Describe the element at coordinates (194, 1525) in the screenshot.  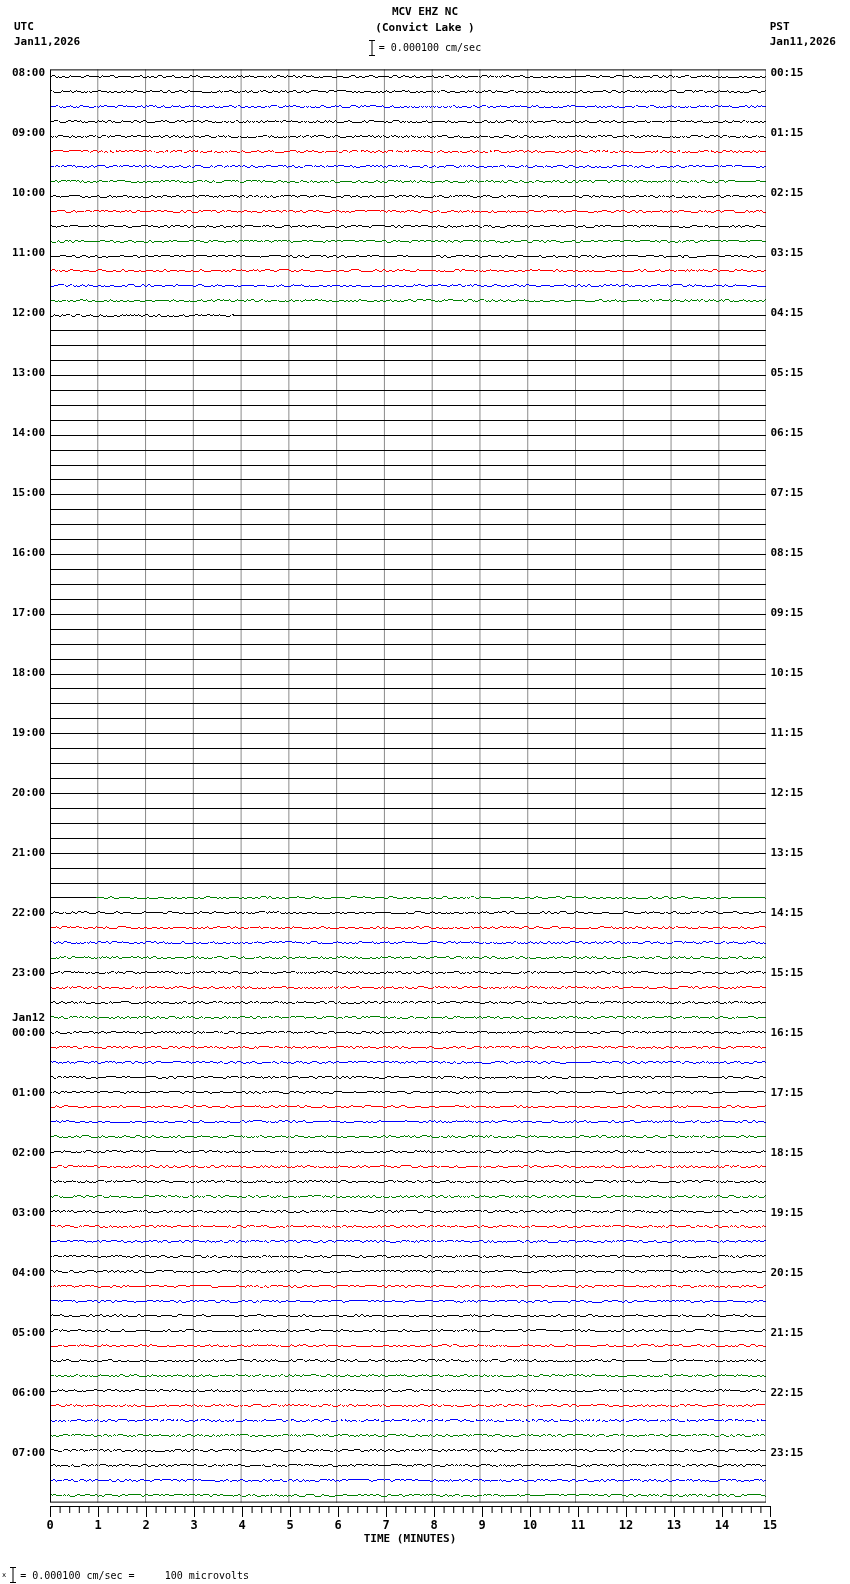
I see `axis-tick-label: 3` at that location.